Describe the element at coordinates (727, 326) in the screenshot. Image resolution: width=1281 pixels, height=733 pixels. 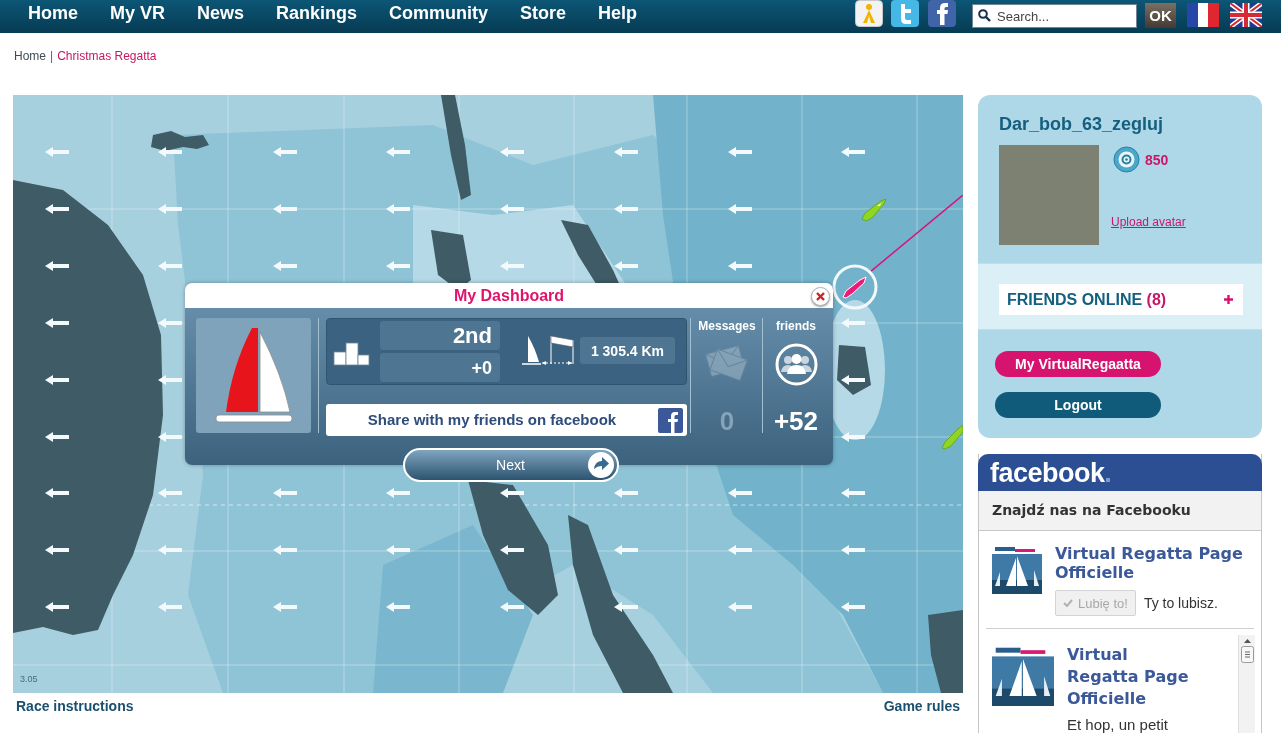
I see `messages-label: Messages` at that location.